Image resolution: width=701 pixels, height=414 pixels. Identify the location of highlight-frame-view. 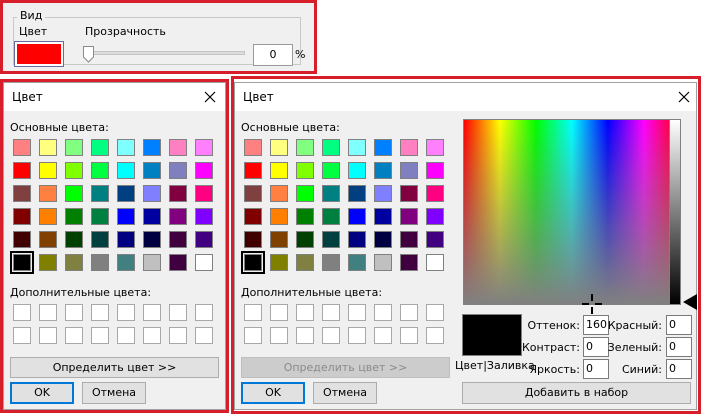
(158, 37).